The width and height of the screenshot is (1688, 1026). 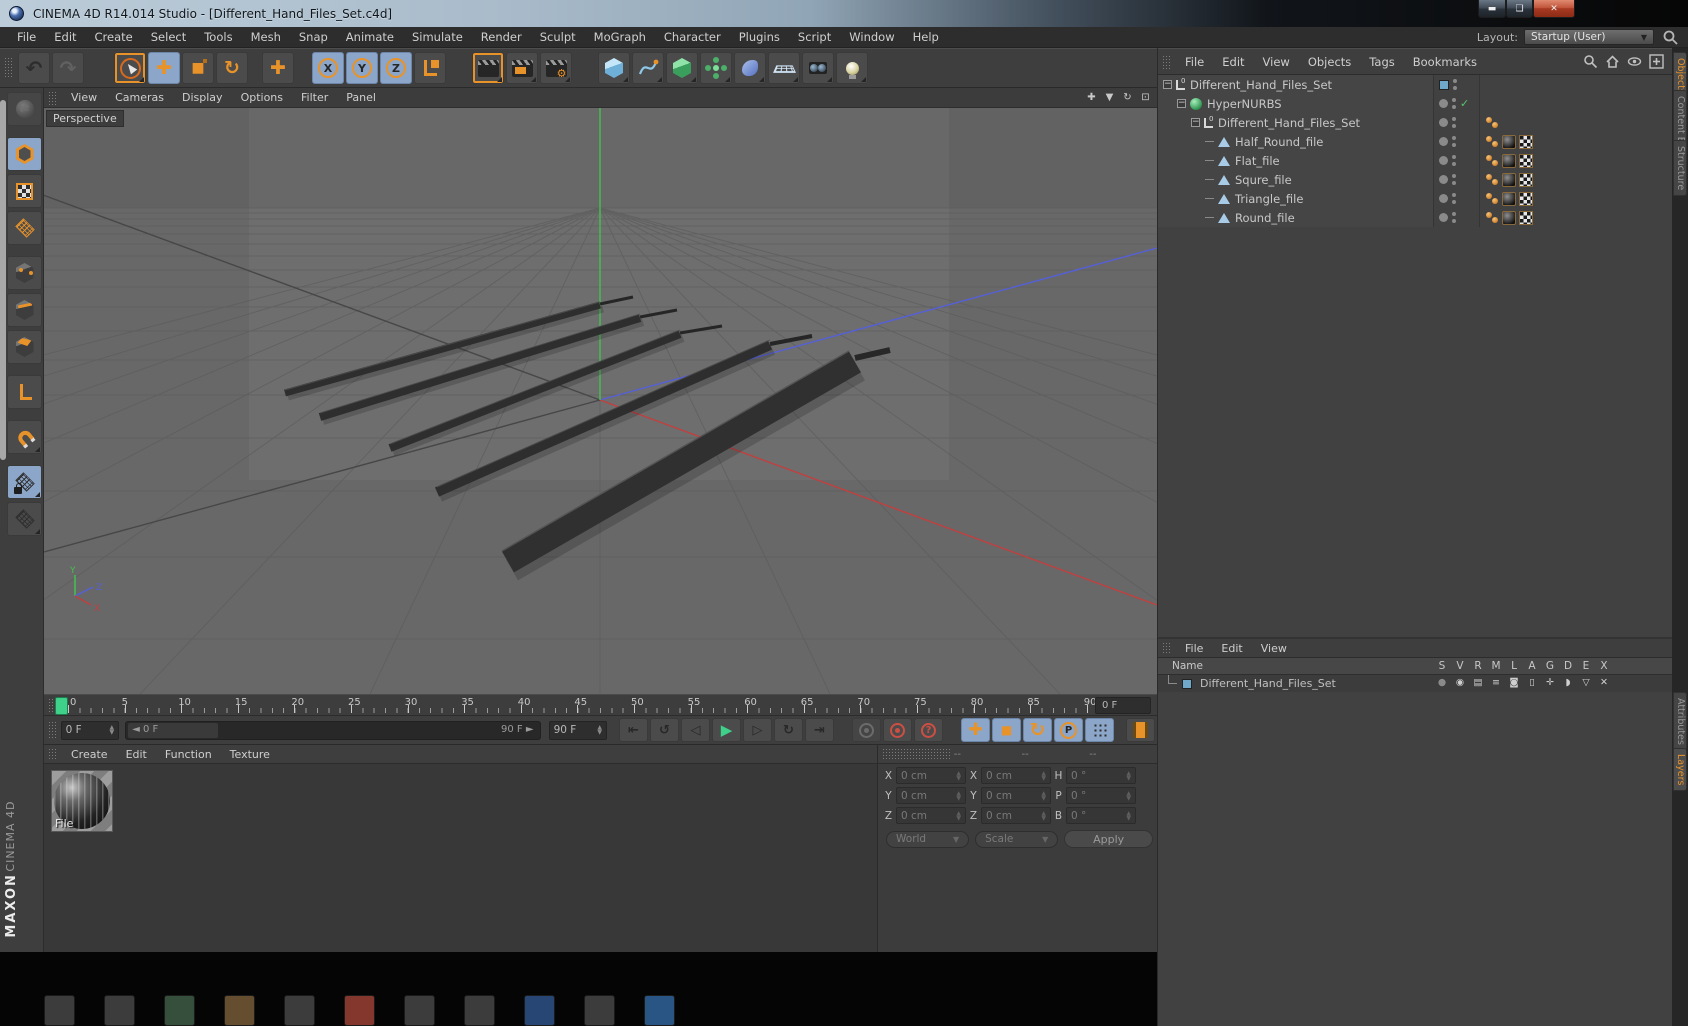 What do you see at coordinates (26, 37) in the screenshot?
I see `menu-item-file: File` at bounding box center [26, 37].